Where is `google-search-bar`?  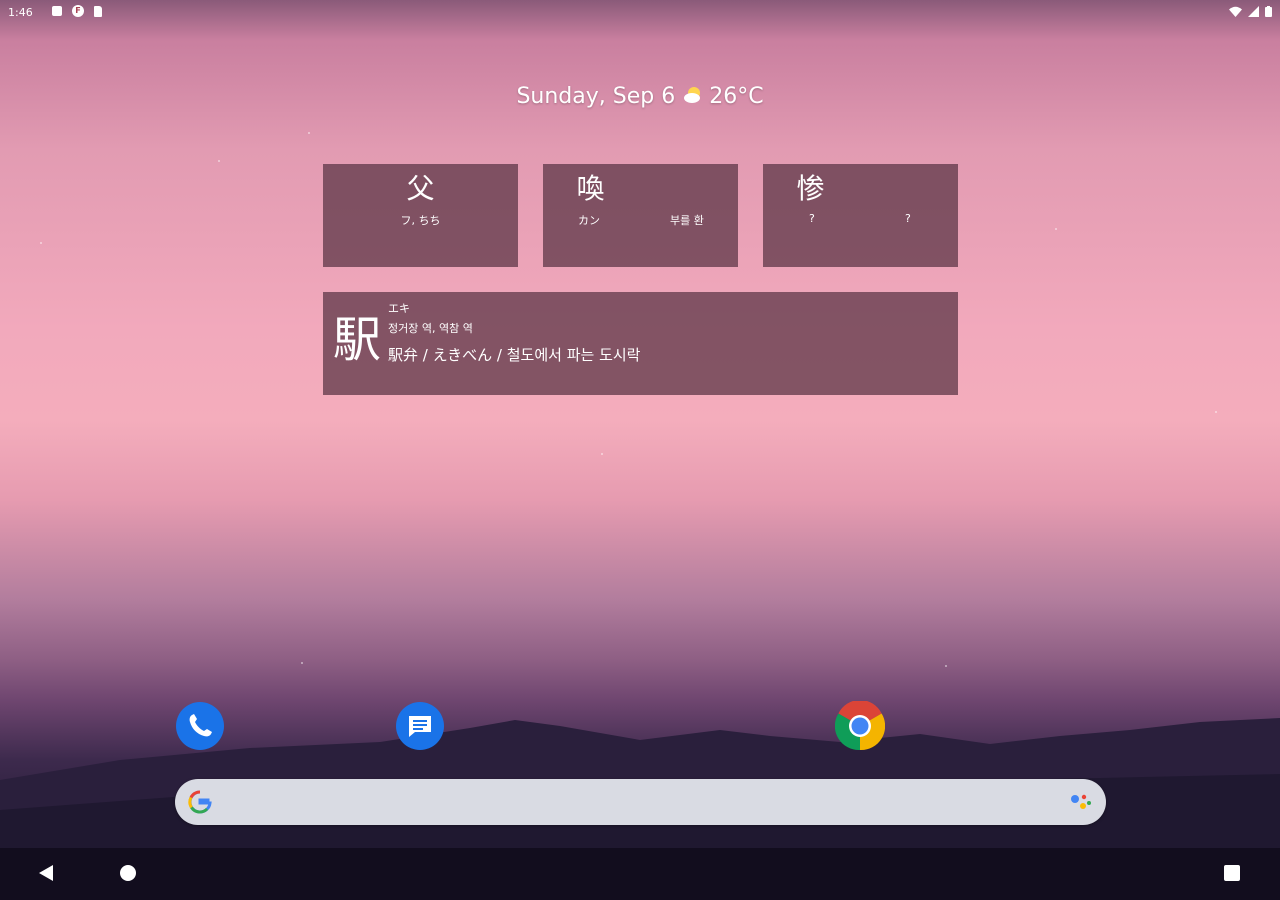
google-search-bar is located at coordinates (640, 802).